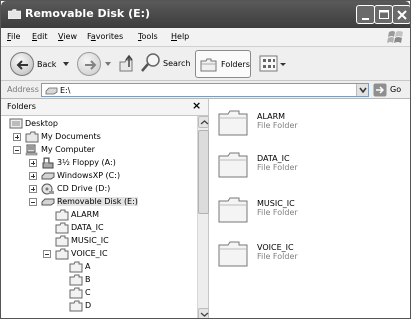  I want to click on hard-drive-icon, so click(48, 176).